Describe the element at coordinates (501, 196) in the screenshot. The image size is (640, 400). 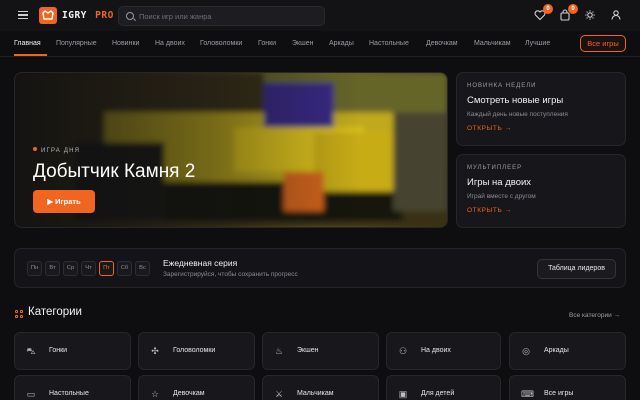
I see `card-subtitle: Играй вместе с другом` at that location.